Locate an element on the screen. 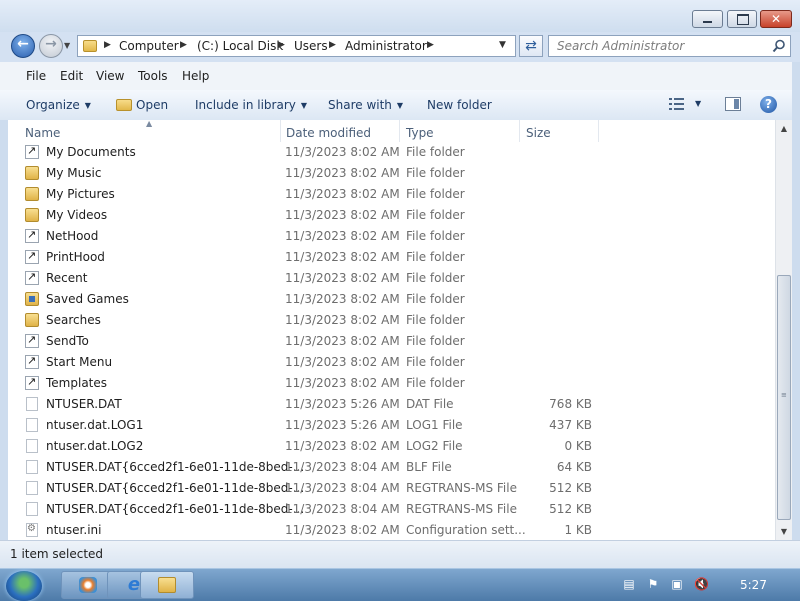 The height and width of the screenshot is (601, 800). change-view-icon is located at coordinates (677, 104).